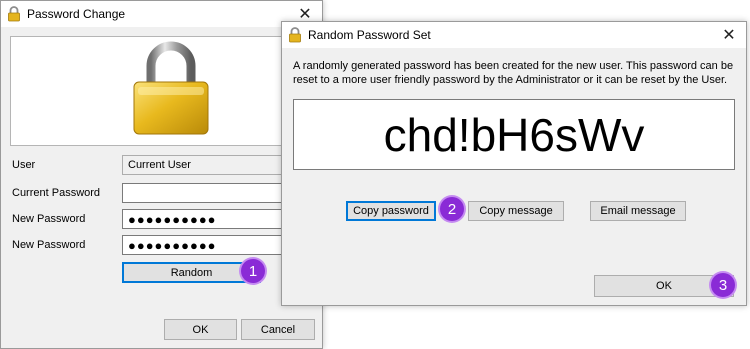 Image resolution: width=750 pixels, height=349 pixels. What do you see at coordinates (49, 245) in the screenshot?
I see `confirm-password-label: New Password` at bounding box center [49, 245].